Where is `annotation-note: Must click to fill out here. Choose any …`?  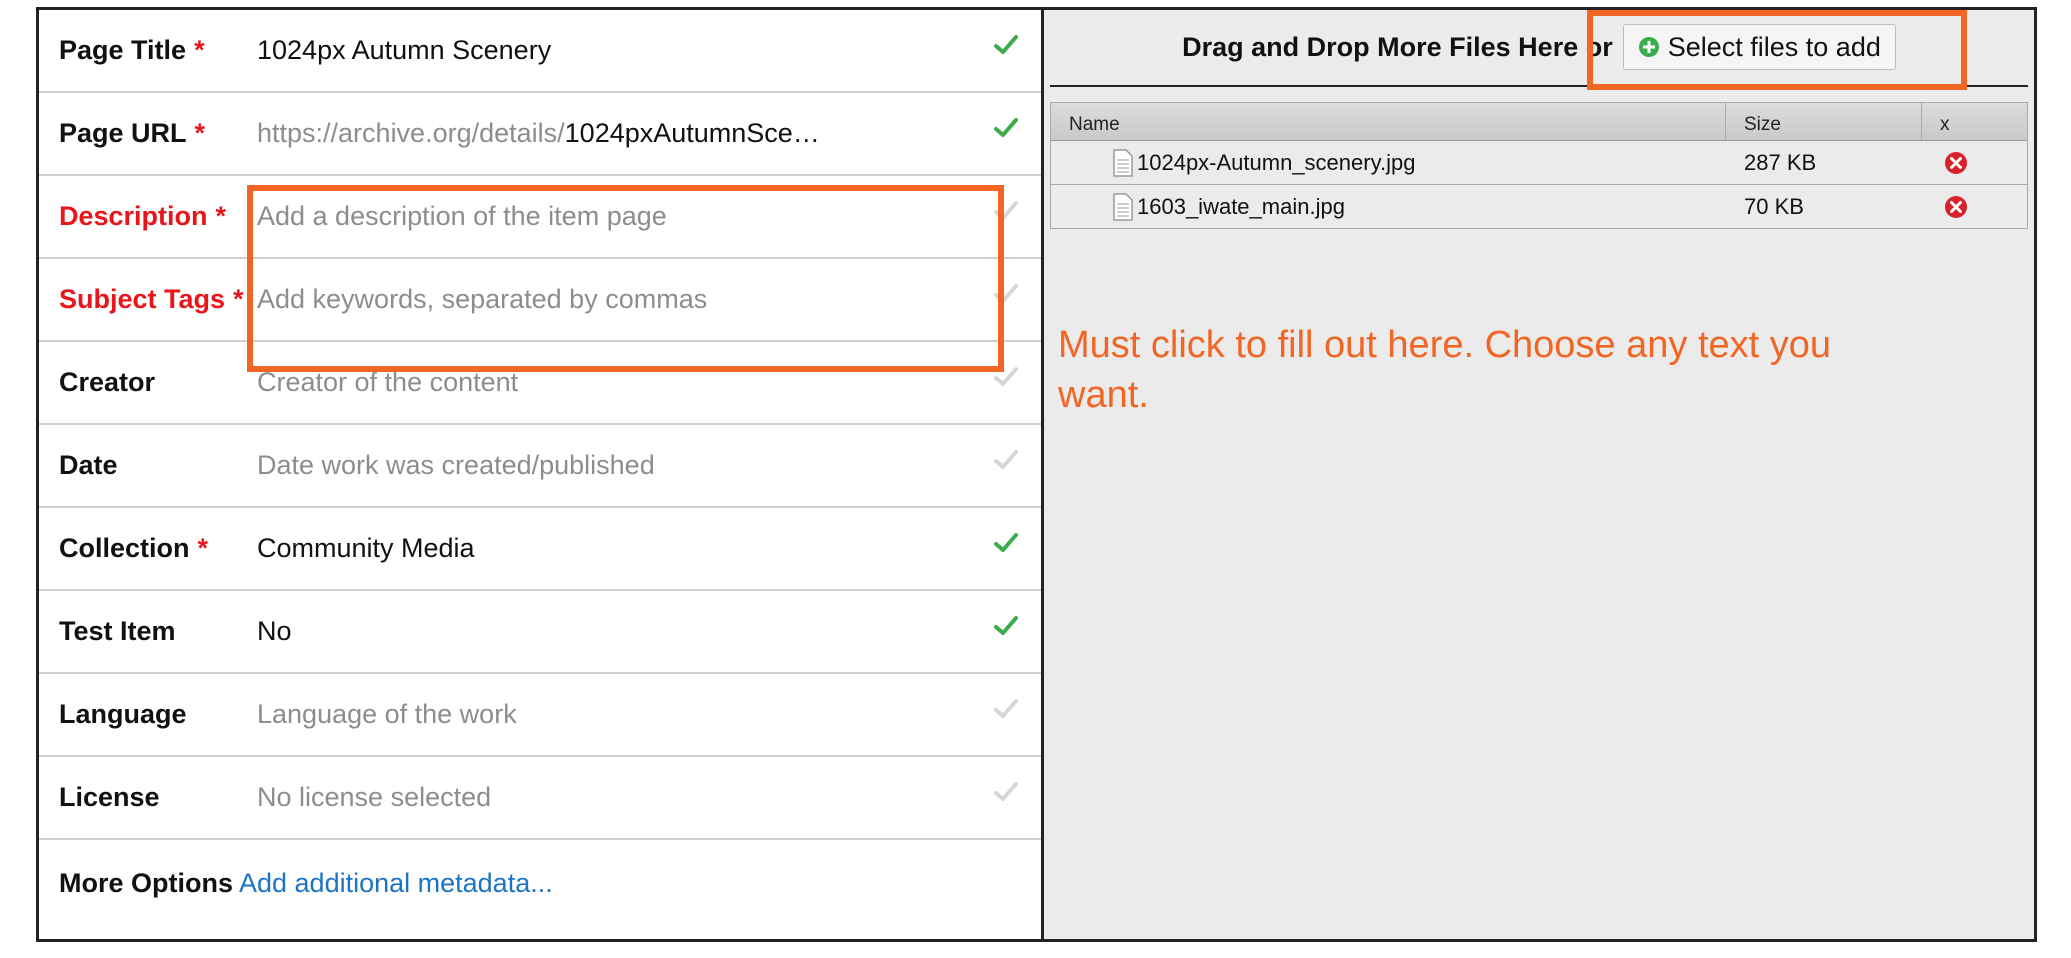
annotation-note: Must click to fill out here. Choose any … is located at coordinates (1445, 370).